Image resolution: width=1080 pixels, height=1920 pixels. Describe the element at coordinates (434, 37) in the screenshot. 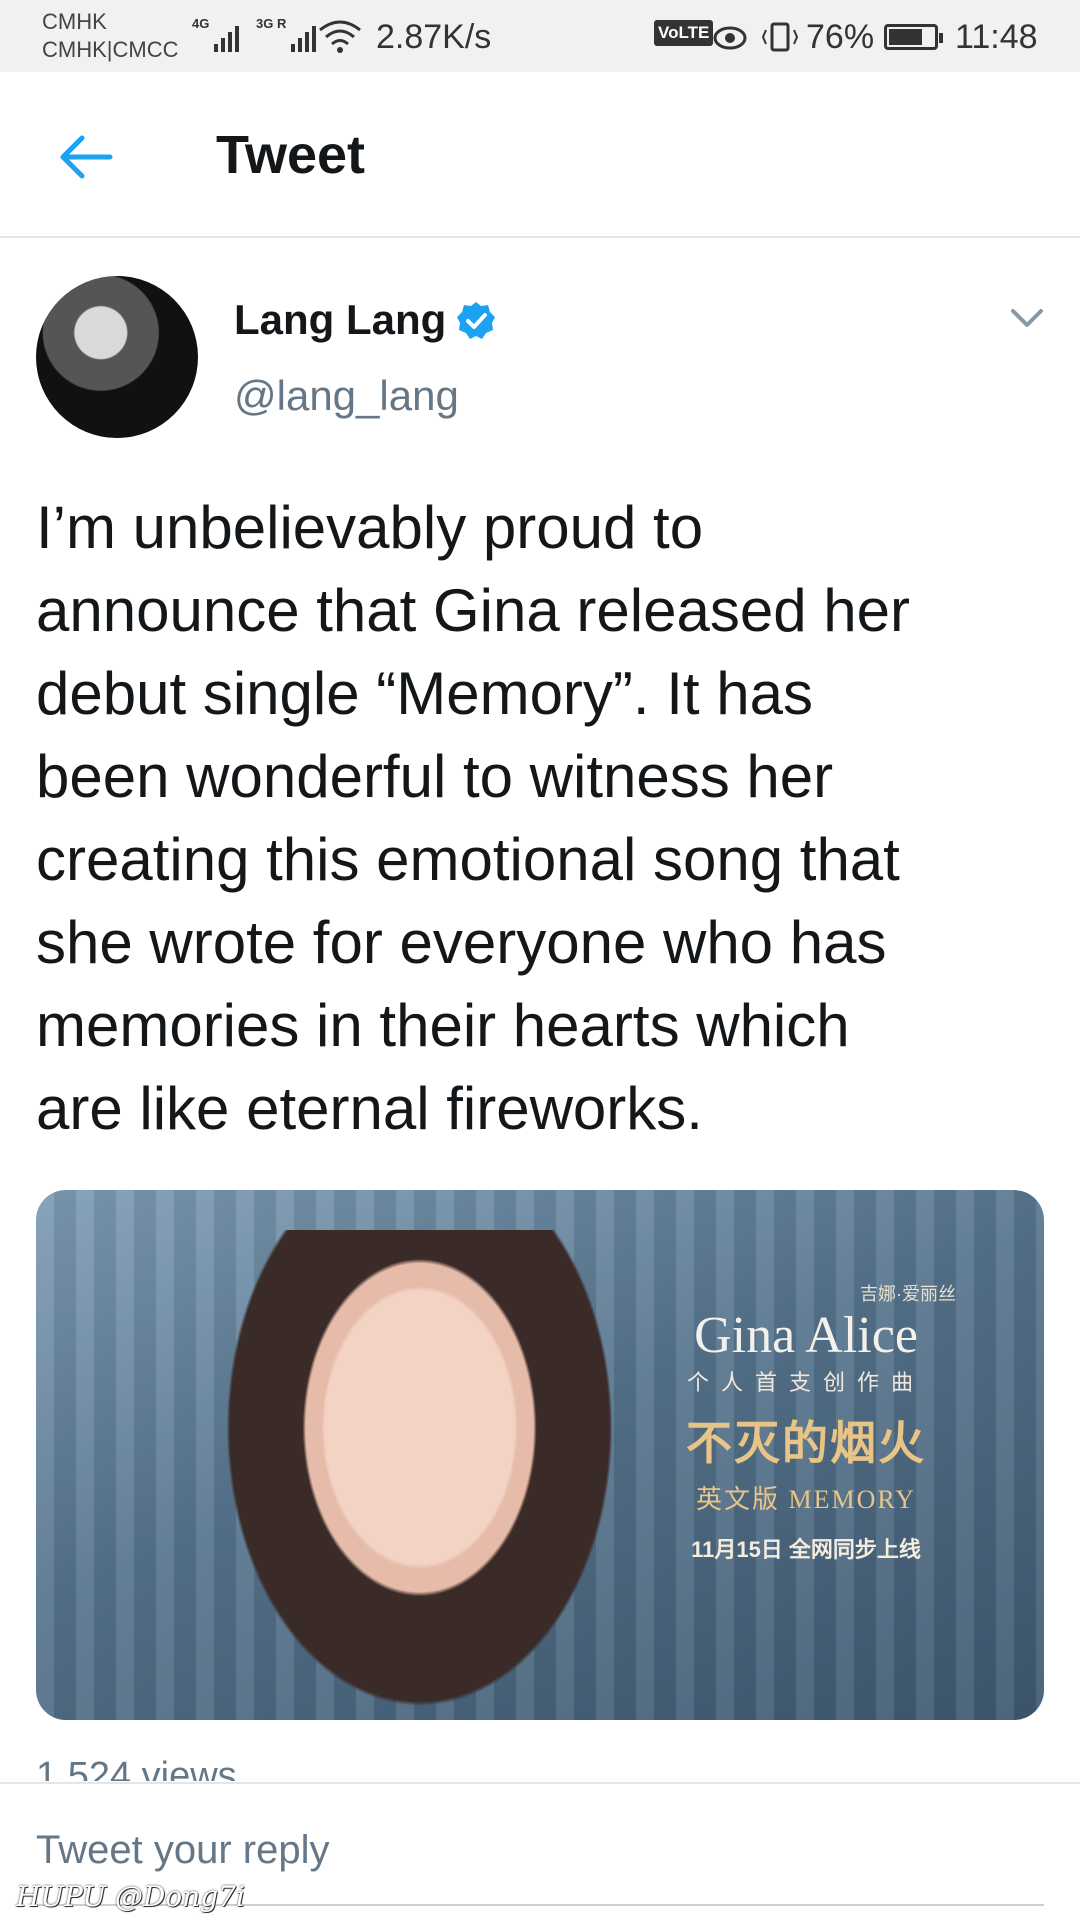

I see `net-speed: 2.87K/s` at that location.